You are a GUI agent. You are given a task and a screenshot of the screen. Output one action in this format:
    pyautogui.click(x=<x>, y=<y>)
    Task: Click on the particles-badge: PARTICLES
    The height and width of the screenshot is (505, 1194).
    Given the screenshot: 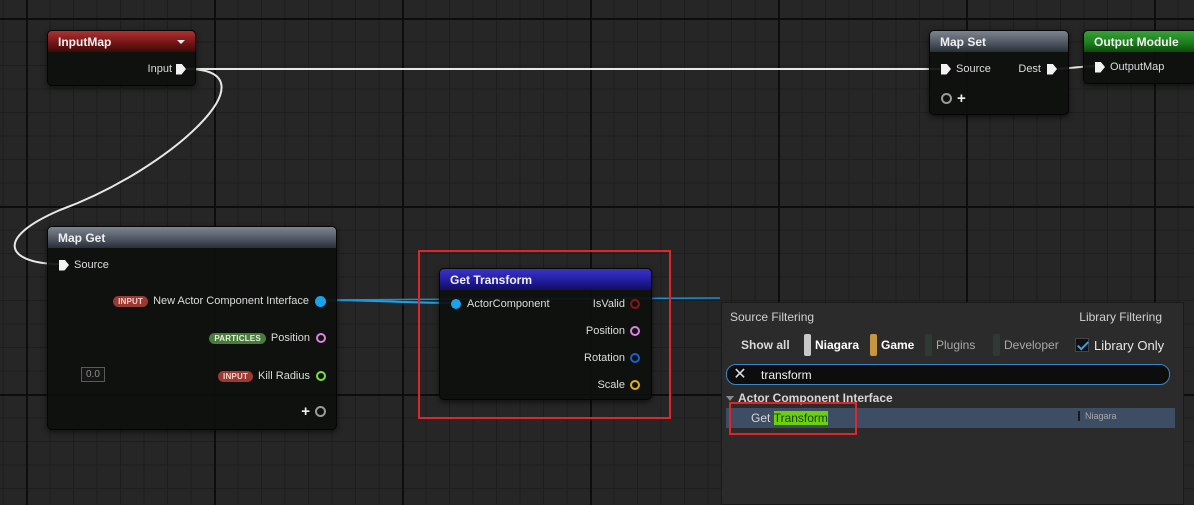 What is the action you would take?
    pyautogui.click(x=237, y=338)
    